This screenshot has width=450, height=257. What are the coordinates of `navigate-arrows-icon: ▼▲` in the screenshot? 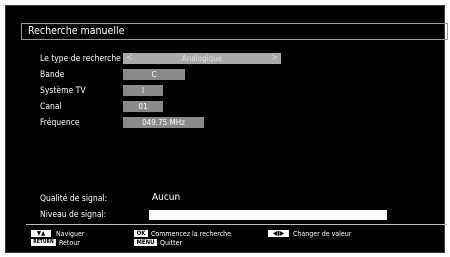 It's located at (41, 233).